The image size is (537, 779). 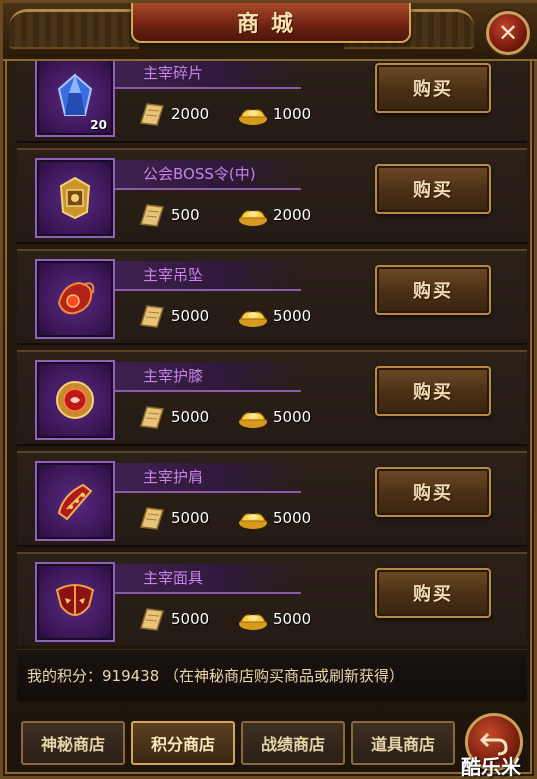 I want to click on mask-icon, so click(x=75, y=600).